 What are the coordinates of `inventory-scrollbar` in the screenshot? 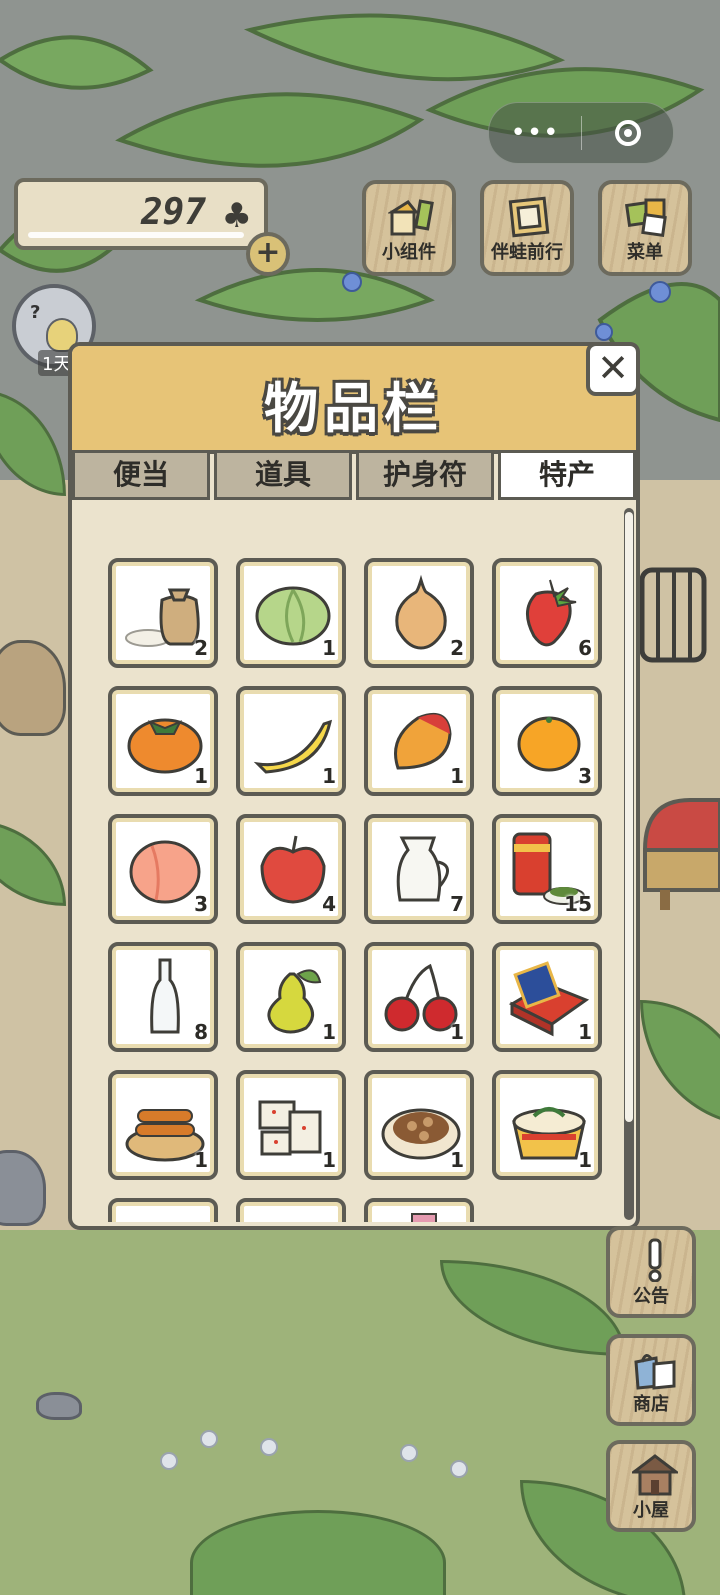 It's located at (629, 864).